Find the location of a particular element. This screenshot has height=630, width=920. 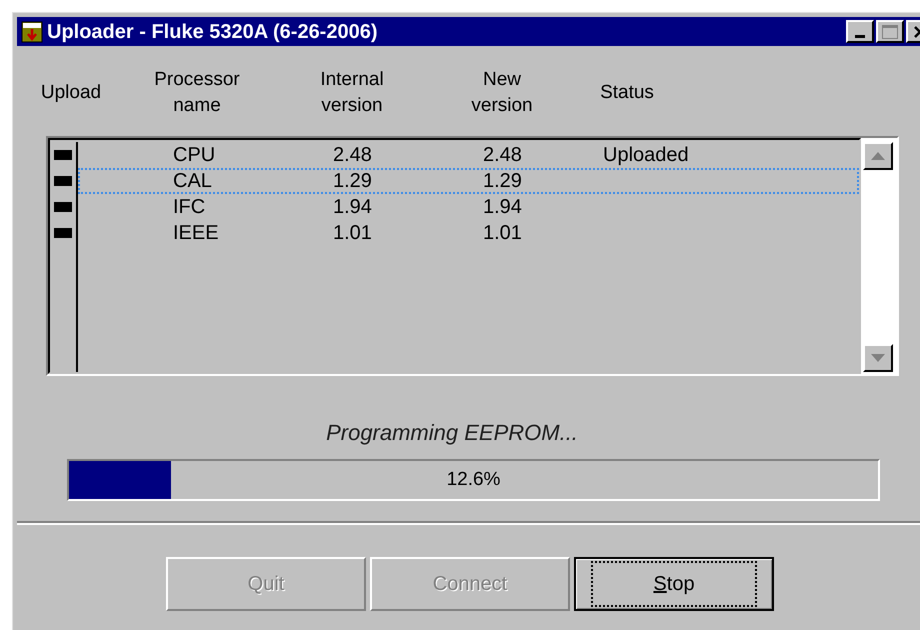

minimize-button is located at coordinates (860, 31).